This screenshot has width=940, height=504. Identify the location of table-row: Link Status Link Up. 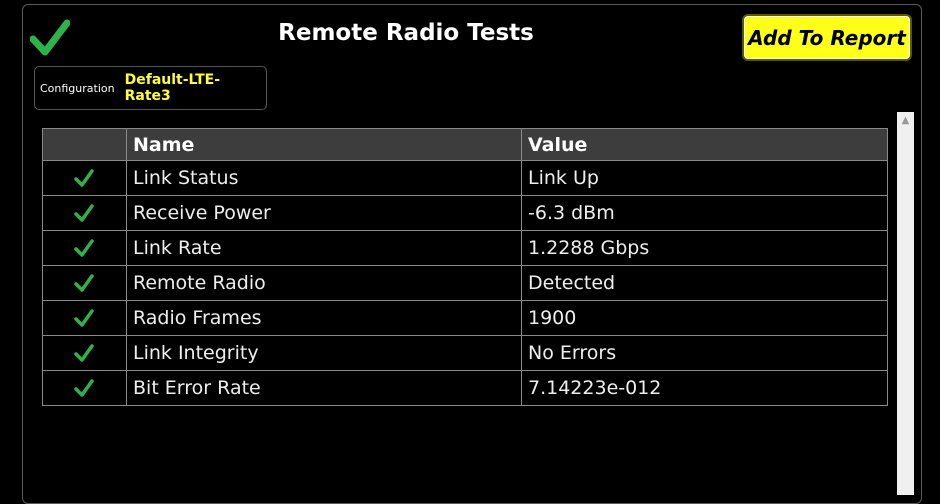
(465, 178).